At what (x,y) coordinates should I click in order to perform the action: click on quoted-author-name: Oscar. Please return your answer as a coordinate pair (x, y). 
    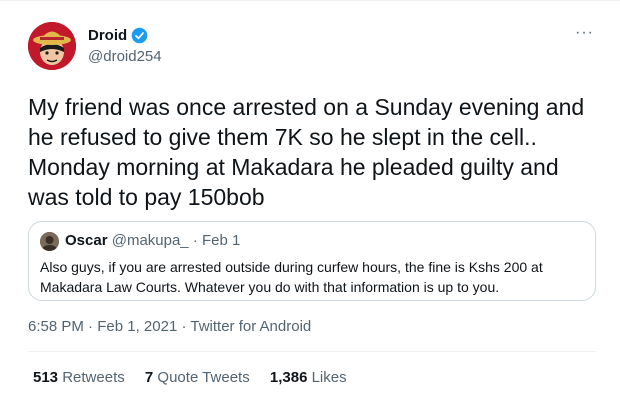
    Looking at the image, I should click on (86, 240).